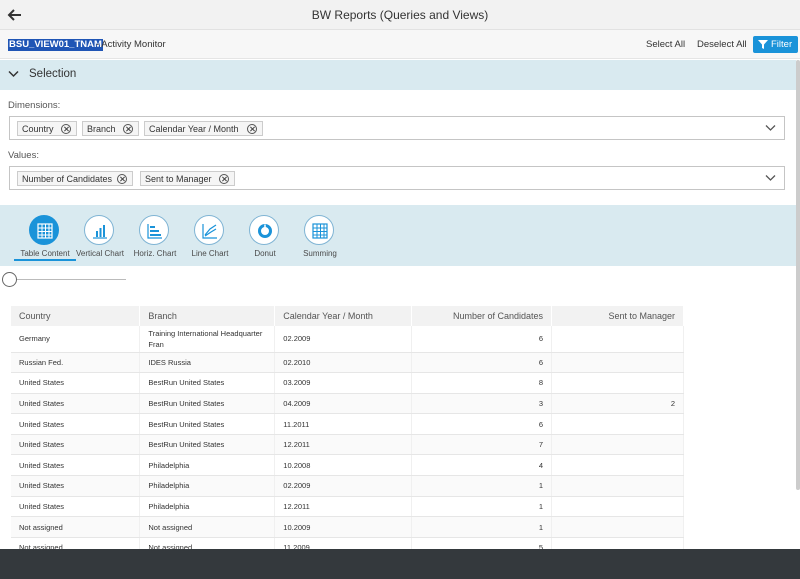 The image size is (800, 579). Describe the element at coordinates (343, 424) in the screenshot. I see `table-cell: 11.2011` at that location.